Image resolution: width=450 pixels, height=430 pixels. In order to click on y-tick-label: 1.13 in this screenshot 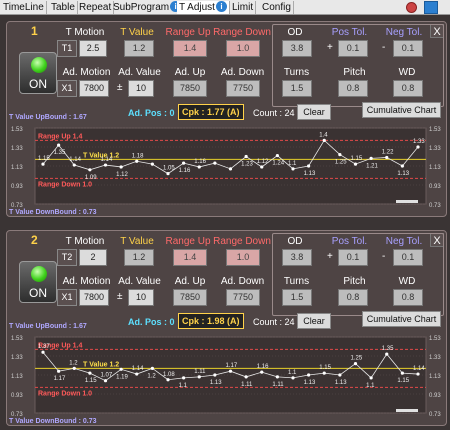, I will do `click(17, 168)`.